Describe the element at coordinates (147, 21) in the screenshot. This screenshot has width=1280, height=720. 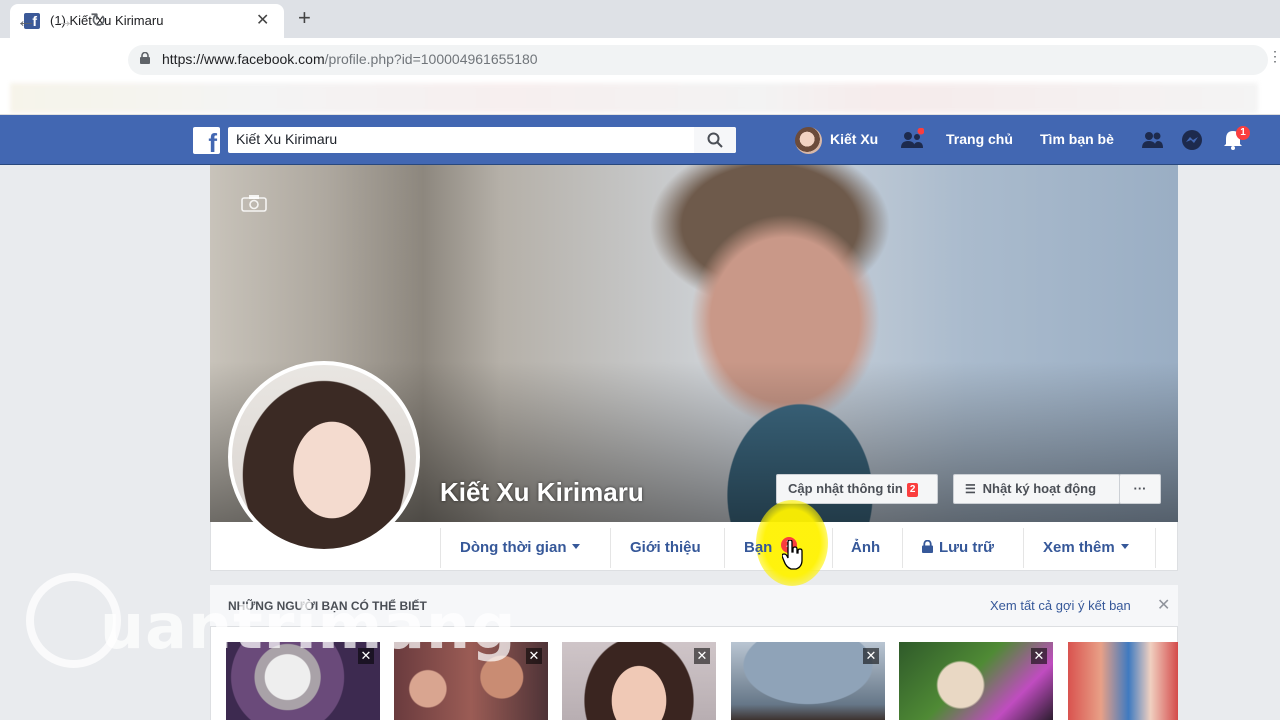
I see `browser-tab: f (1) Kiết Xu Kirimaru ✕` at that location.